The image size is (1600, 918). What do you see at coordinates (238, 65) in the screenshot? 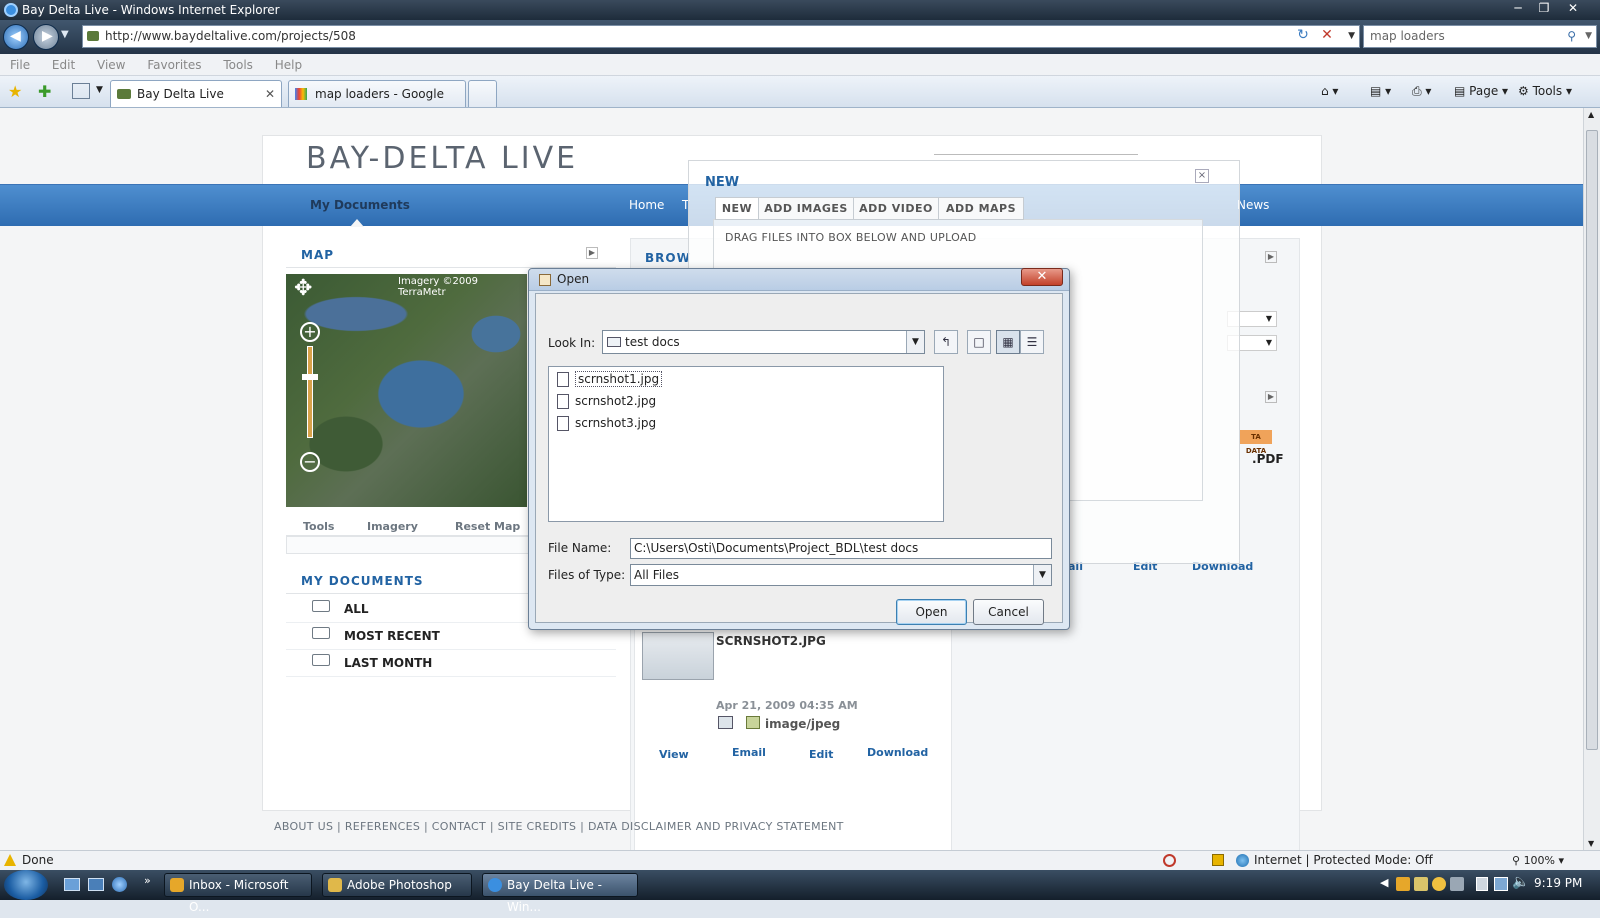
I see `menu-tools: Tools` at bounding box center [238, 65].